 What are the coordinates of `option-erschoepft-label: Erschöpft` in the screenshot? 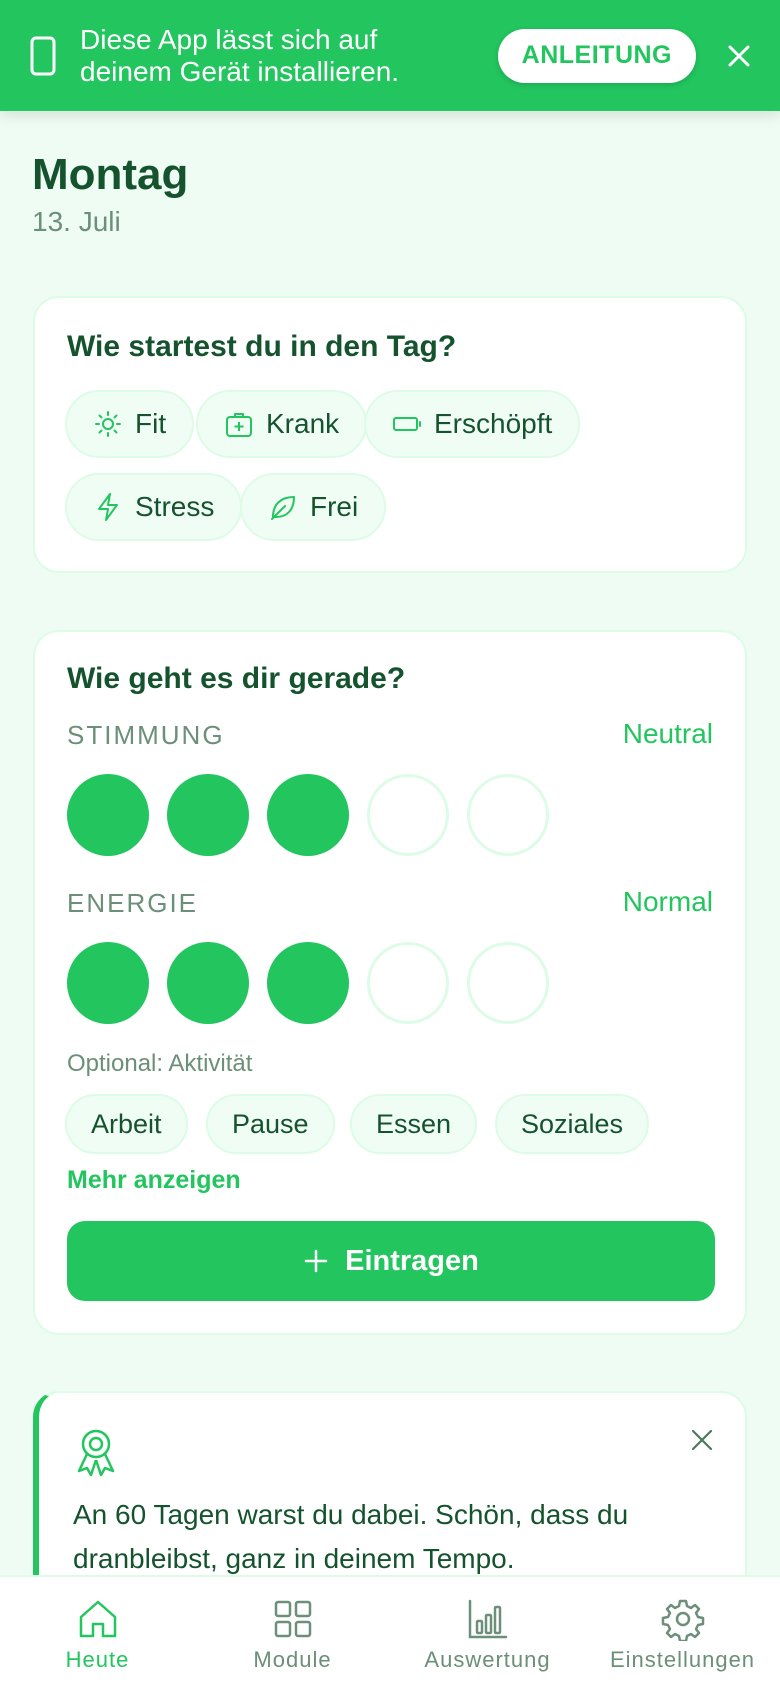 It's located at (493, 423).